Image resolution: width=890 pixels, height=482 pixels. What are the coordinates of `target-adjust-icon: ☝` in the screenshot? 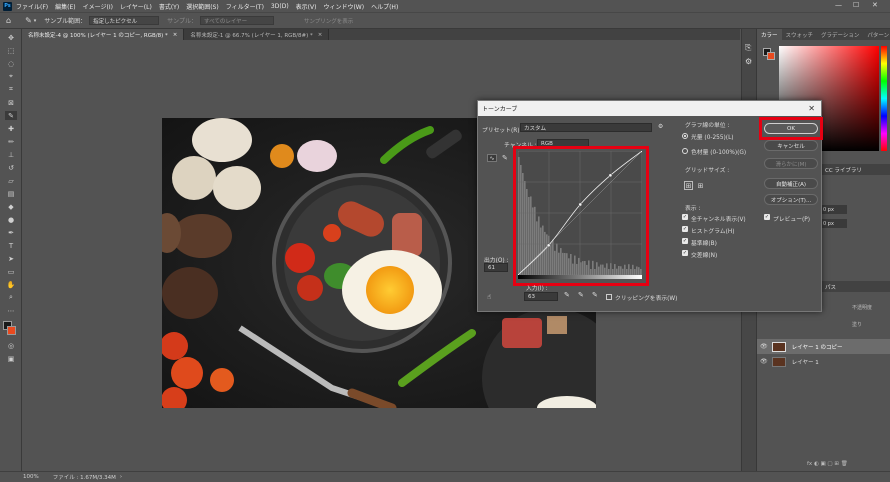 It's located at (489, 297).